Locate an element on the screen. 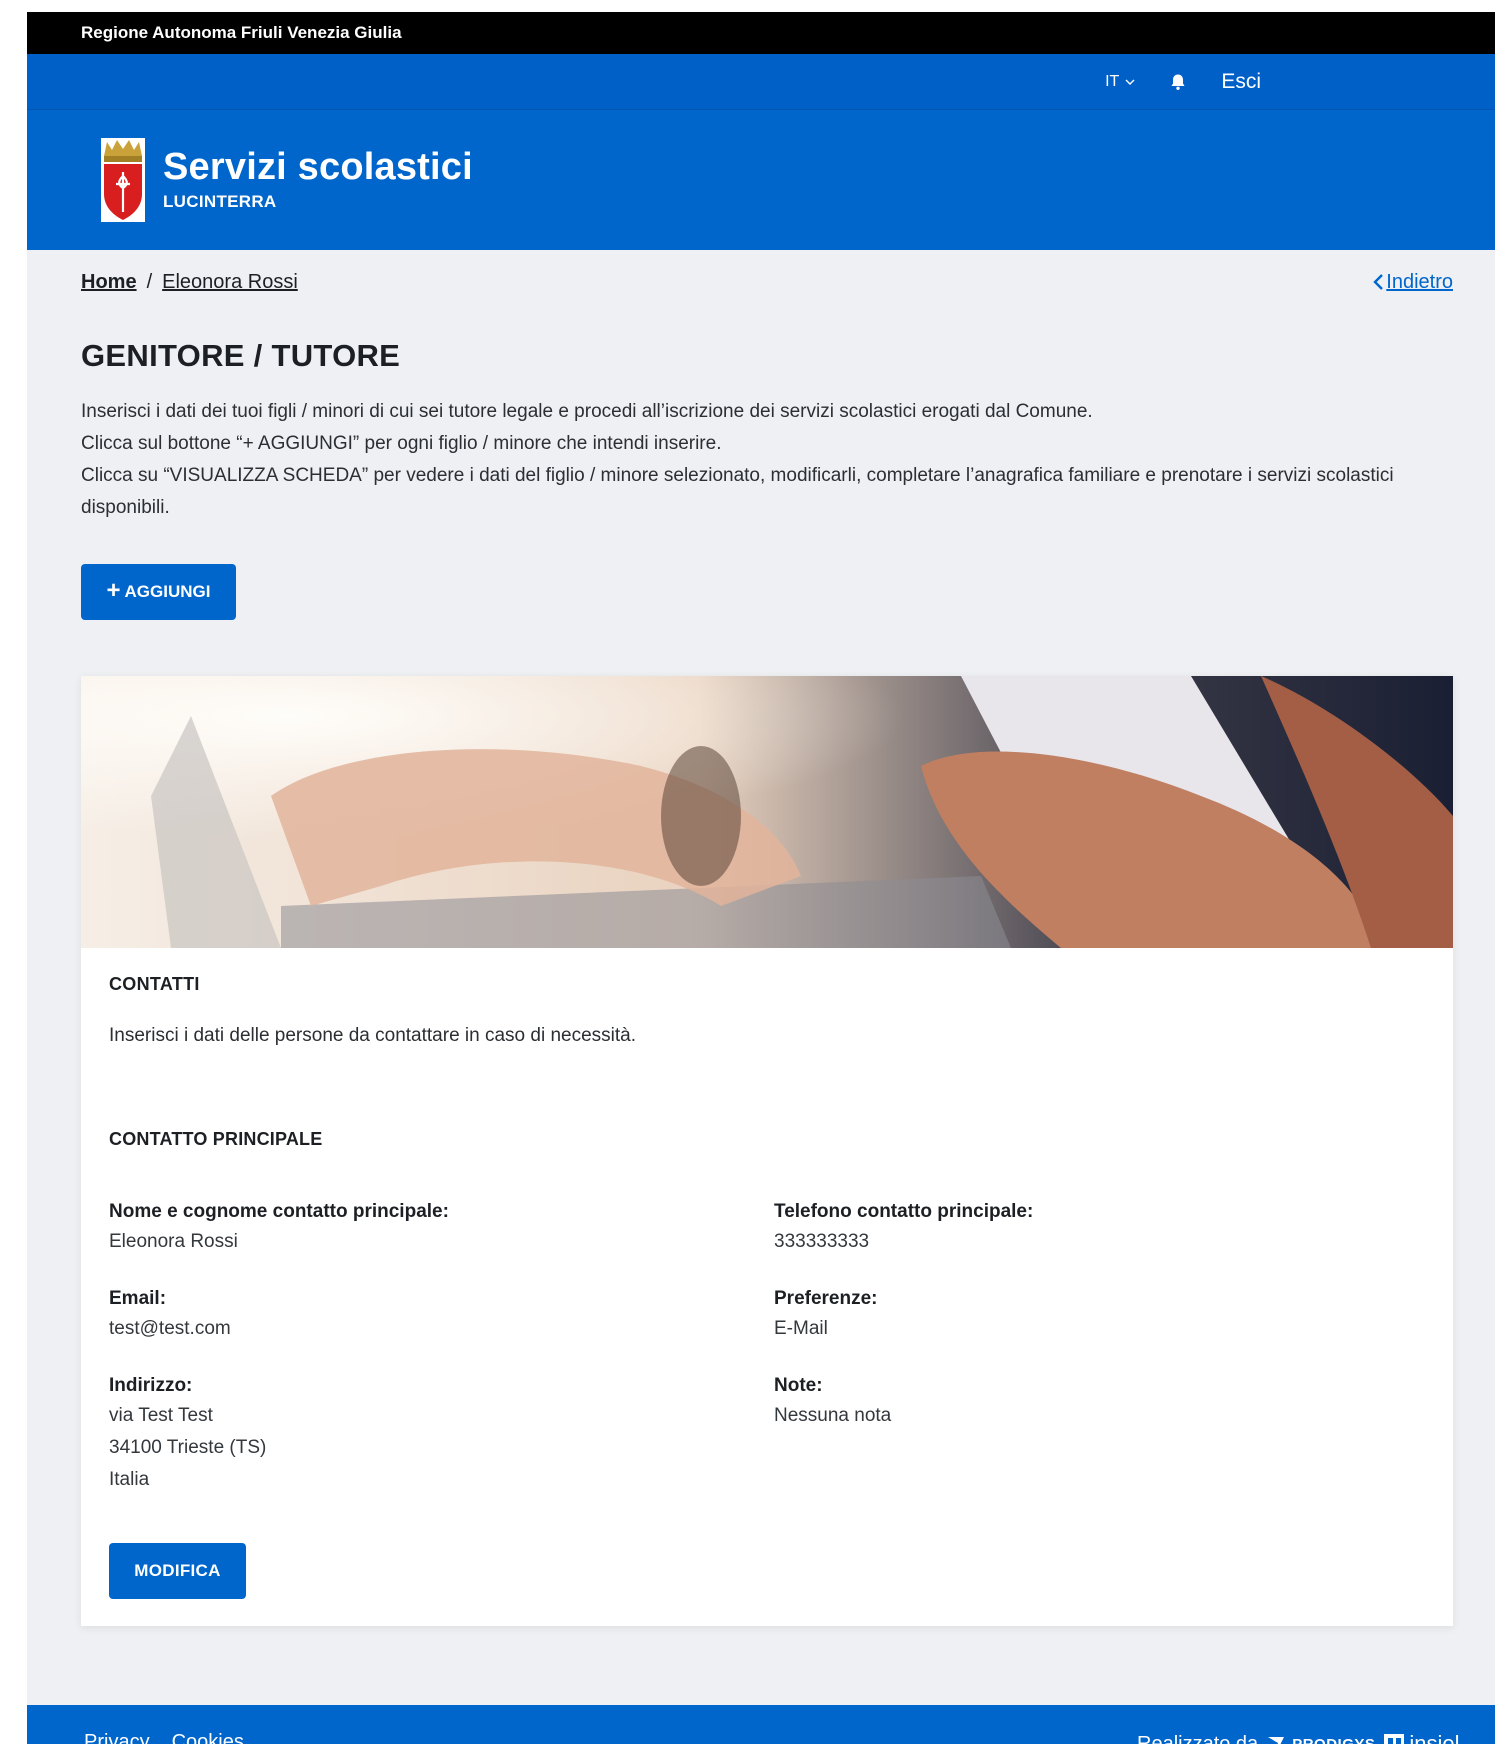 The width and height of the screenshot is (1495, 1744). edit-button: MODIFICA is located at coordinates (177, 1571).